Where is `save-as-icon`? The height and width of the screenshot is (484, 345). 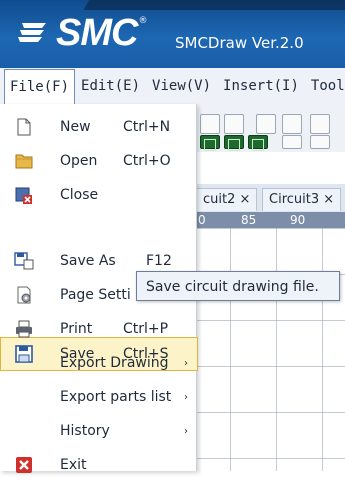
save-as-icon is located at coordinates (24, 261).